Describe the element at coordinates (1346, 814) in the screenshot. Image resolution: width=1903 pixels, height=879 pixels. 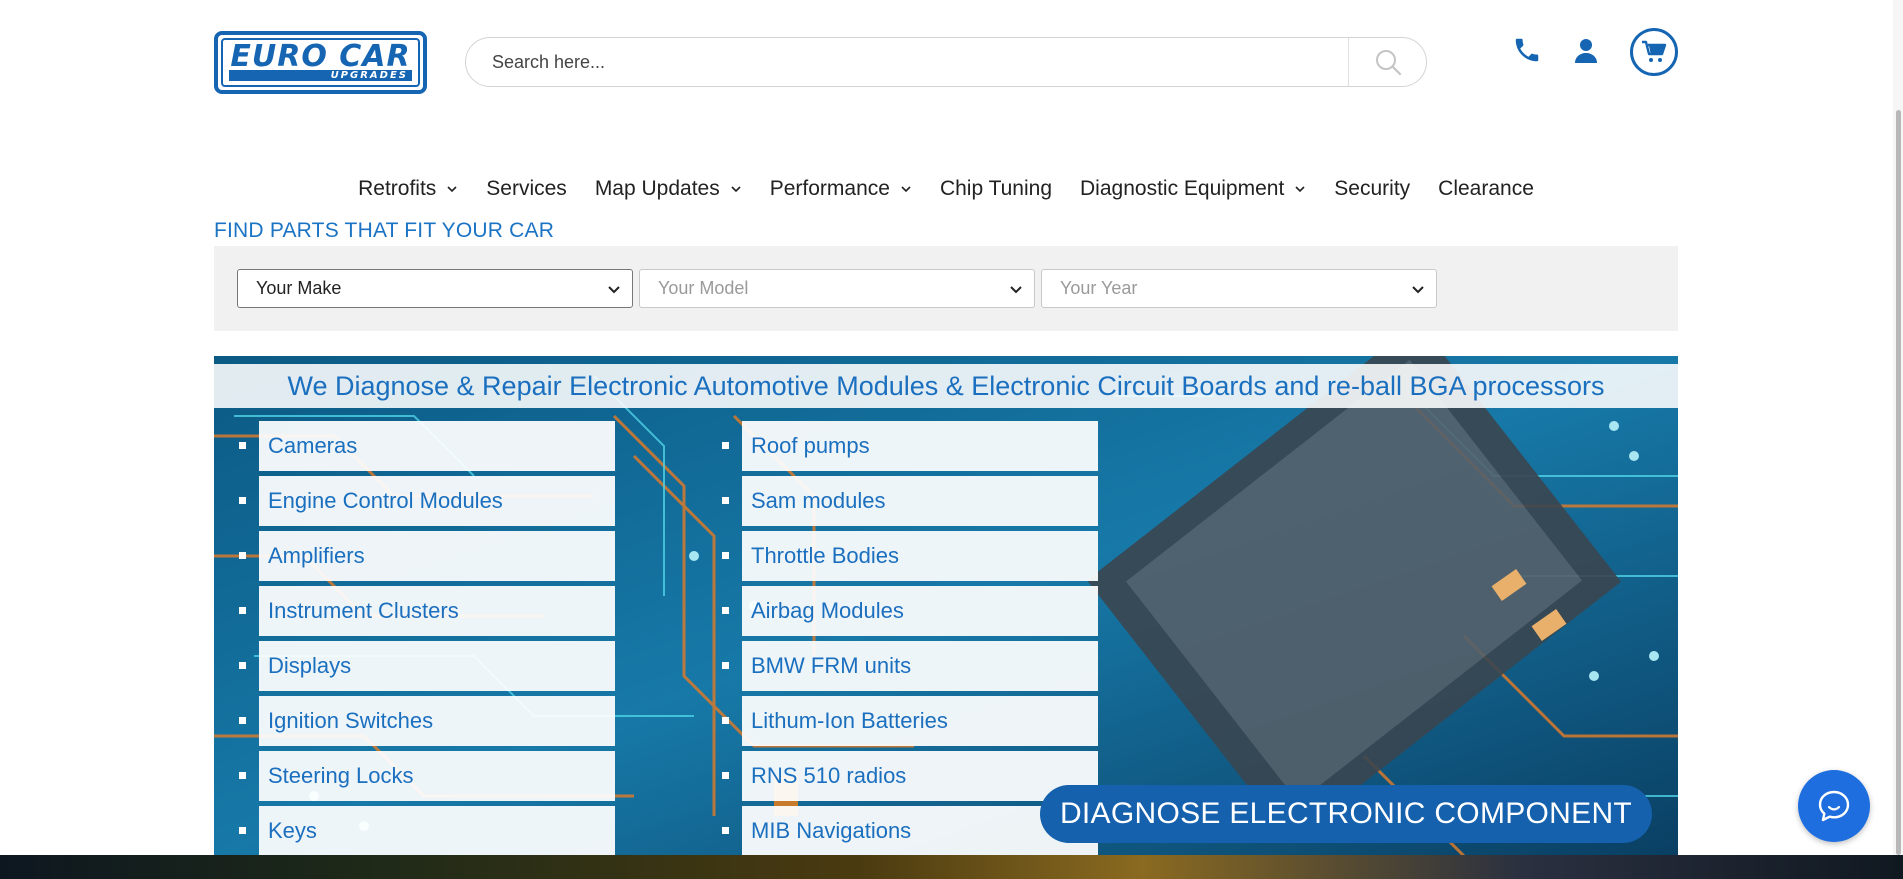
I see `diagnose-component-button: DIAGNOSE ELECTRONIC COMPONENT` at that location.